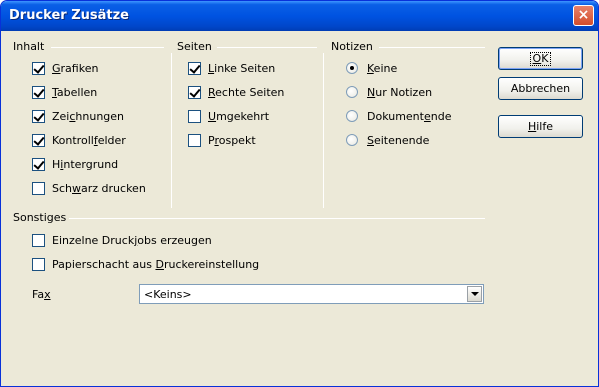 Image resolution: width=599 pixels, height=387 pixels. I want to click on notizen-option: Nur Notizen, so click(389, 92).